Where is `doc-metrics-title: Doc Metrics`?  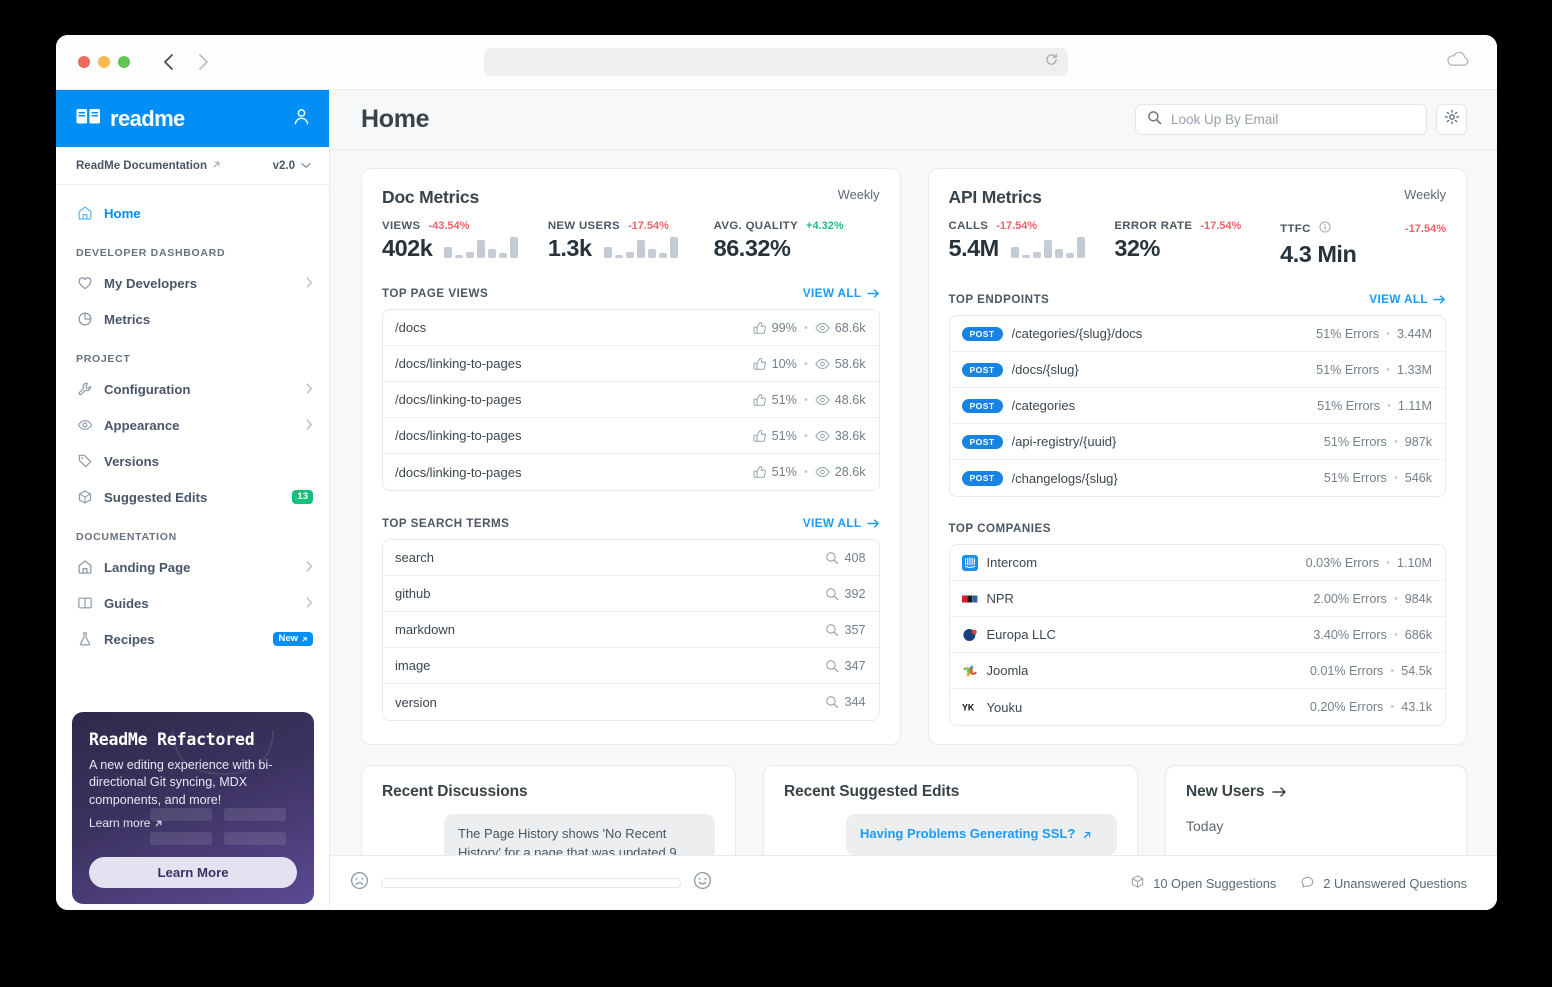 doc-metrics-title: Doc Metrics is located at coordinates (430, 197).